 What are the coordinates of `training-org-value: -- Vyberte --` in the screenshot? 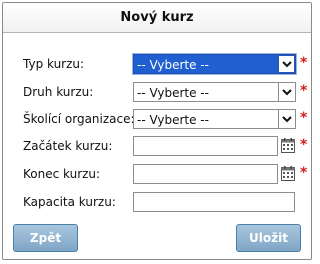 It's located at (173, 120).